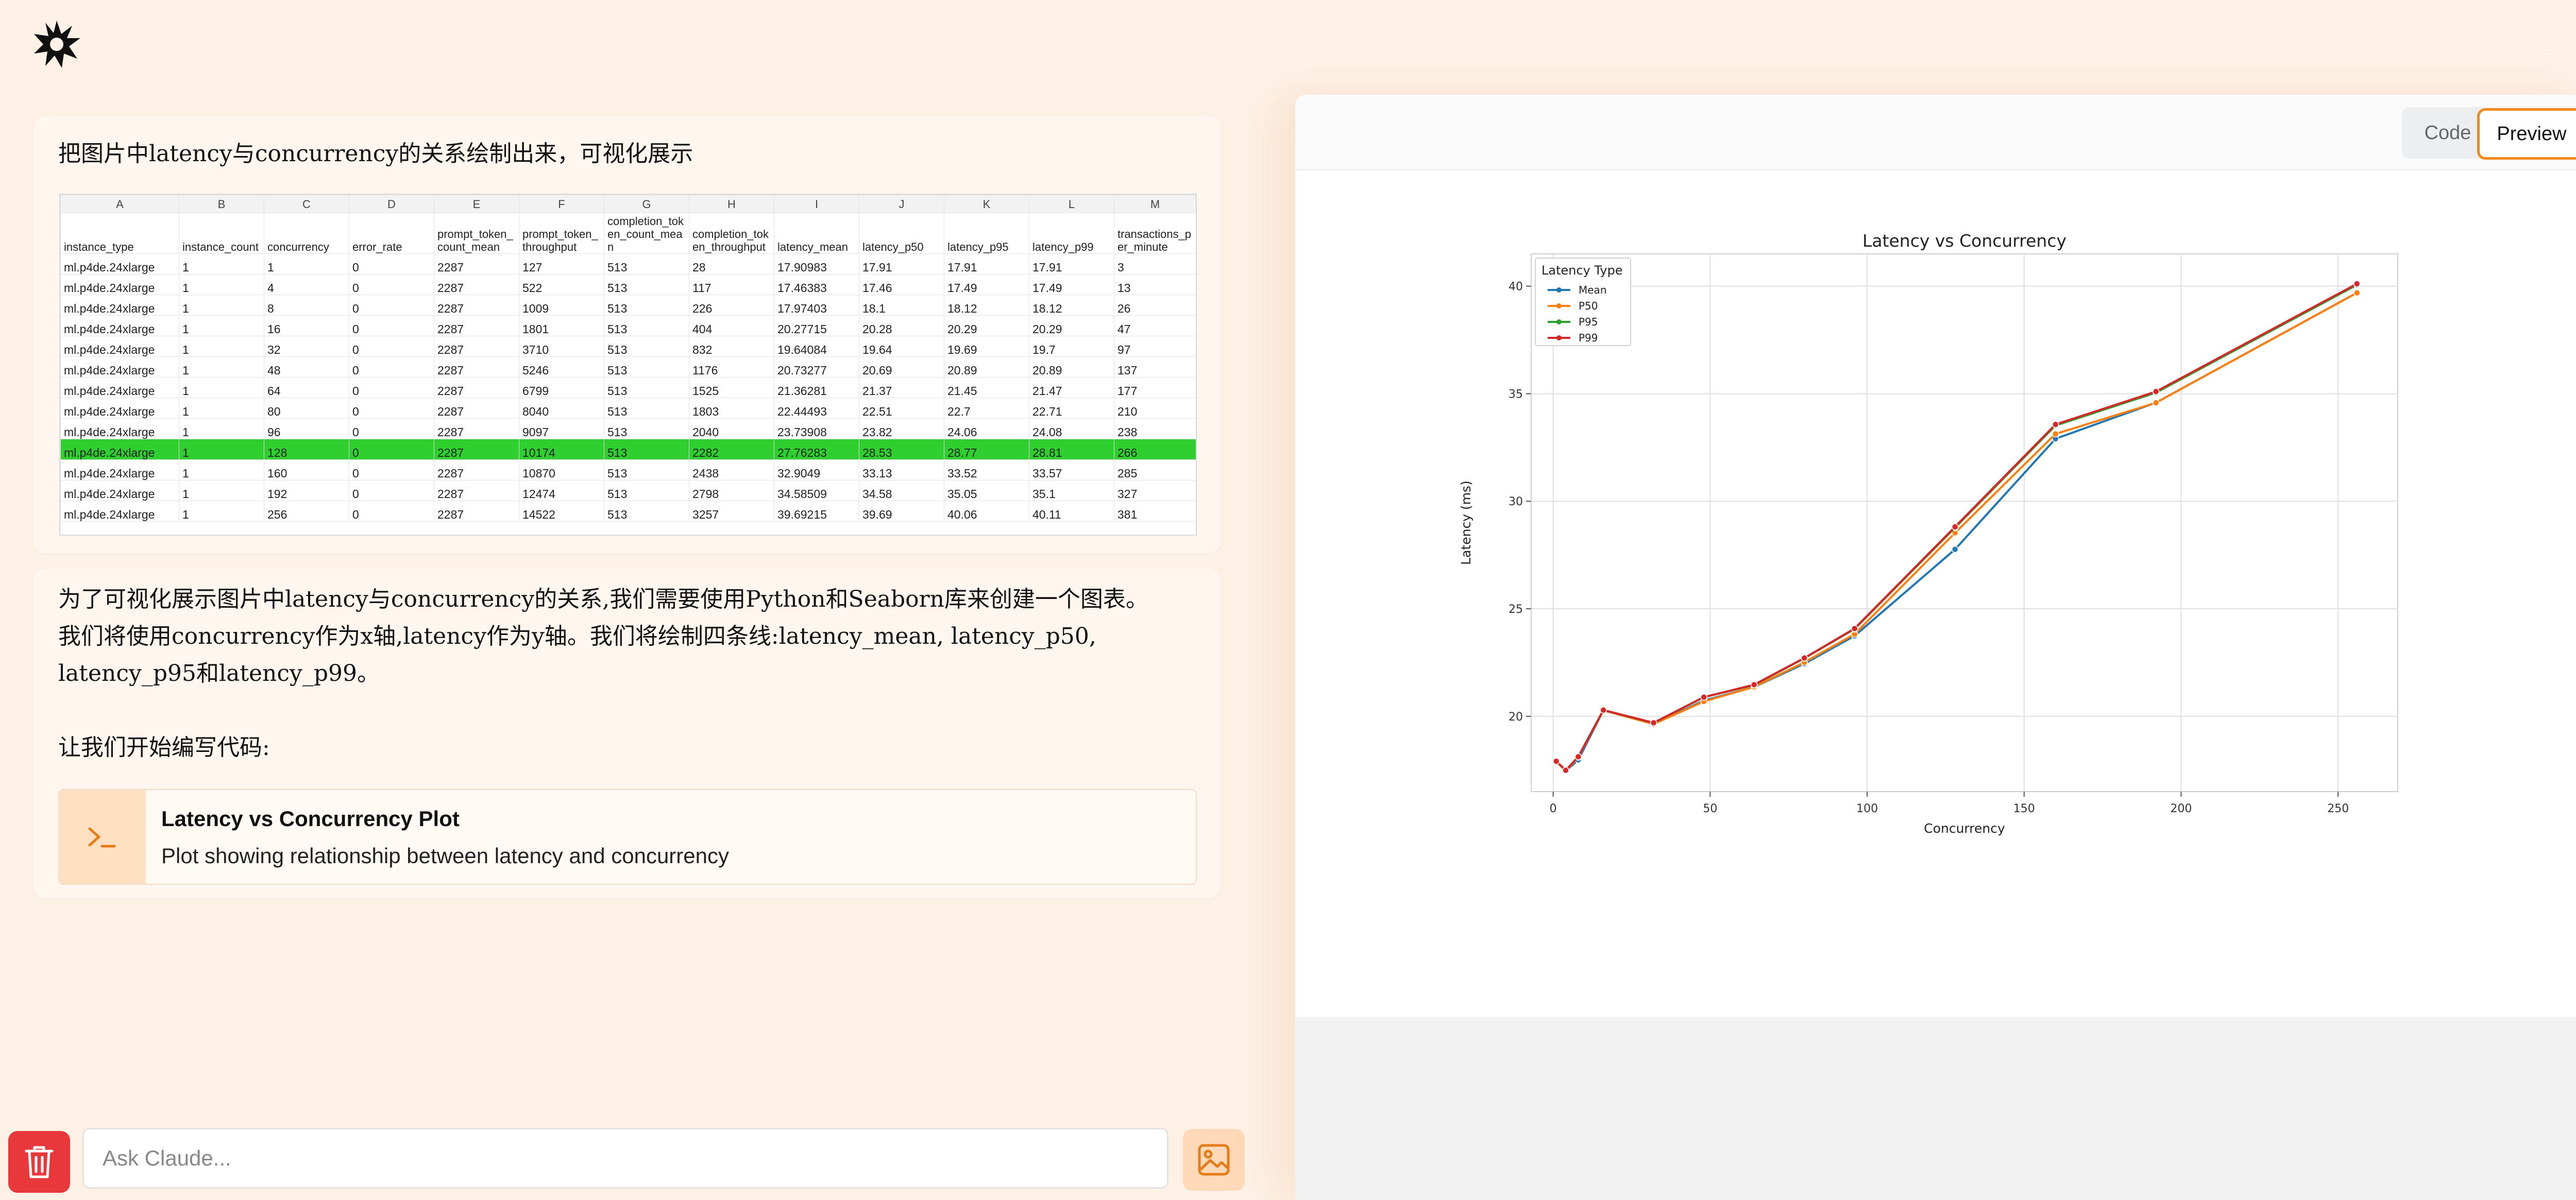  What do you see at coordinates (562, 264) in the screenshot?
I see `table-cell: 127` at bounding box center [562, 264].